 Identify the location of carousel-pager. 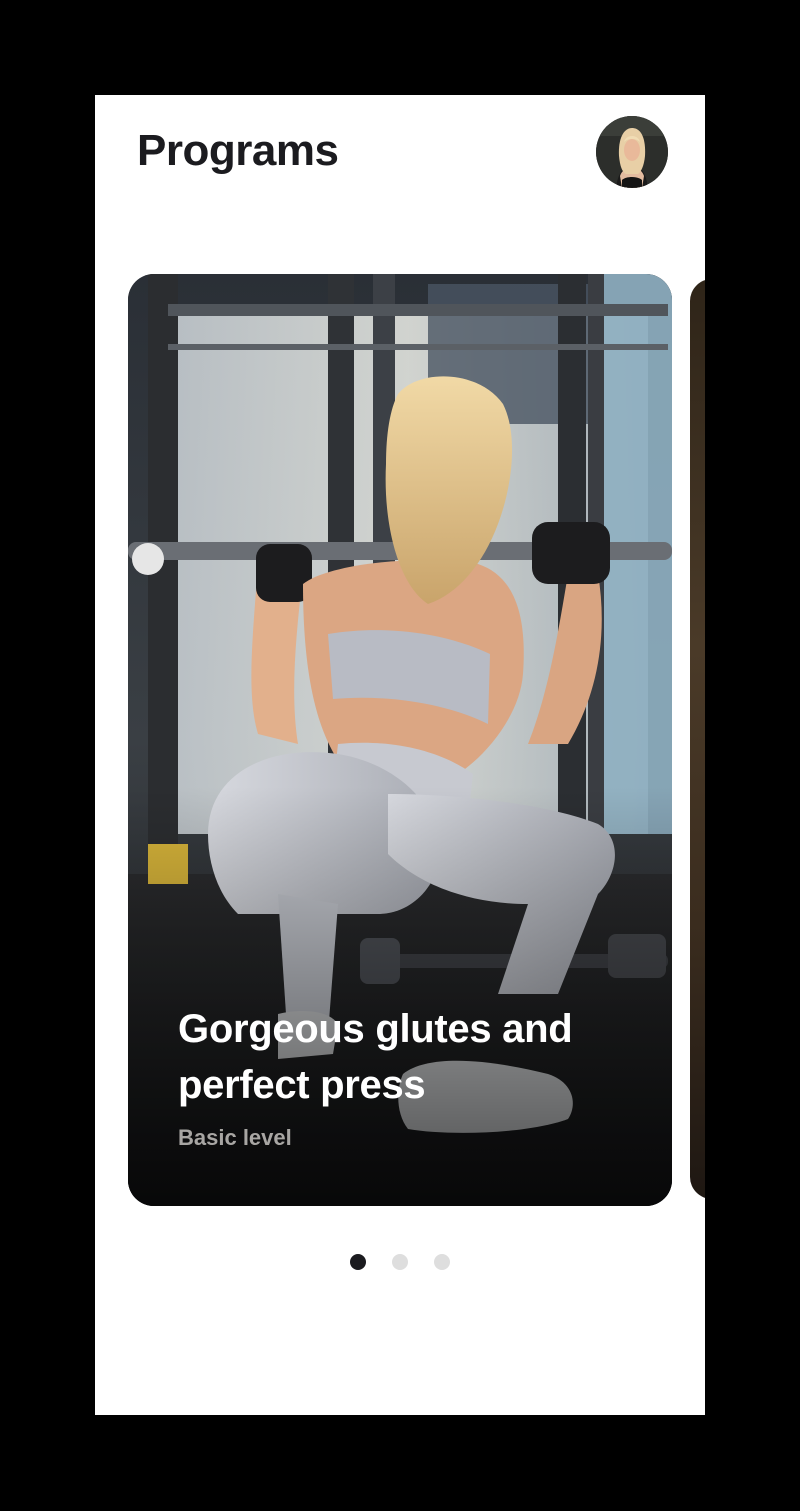
(400, 1264).